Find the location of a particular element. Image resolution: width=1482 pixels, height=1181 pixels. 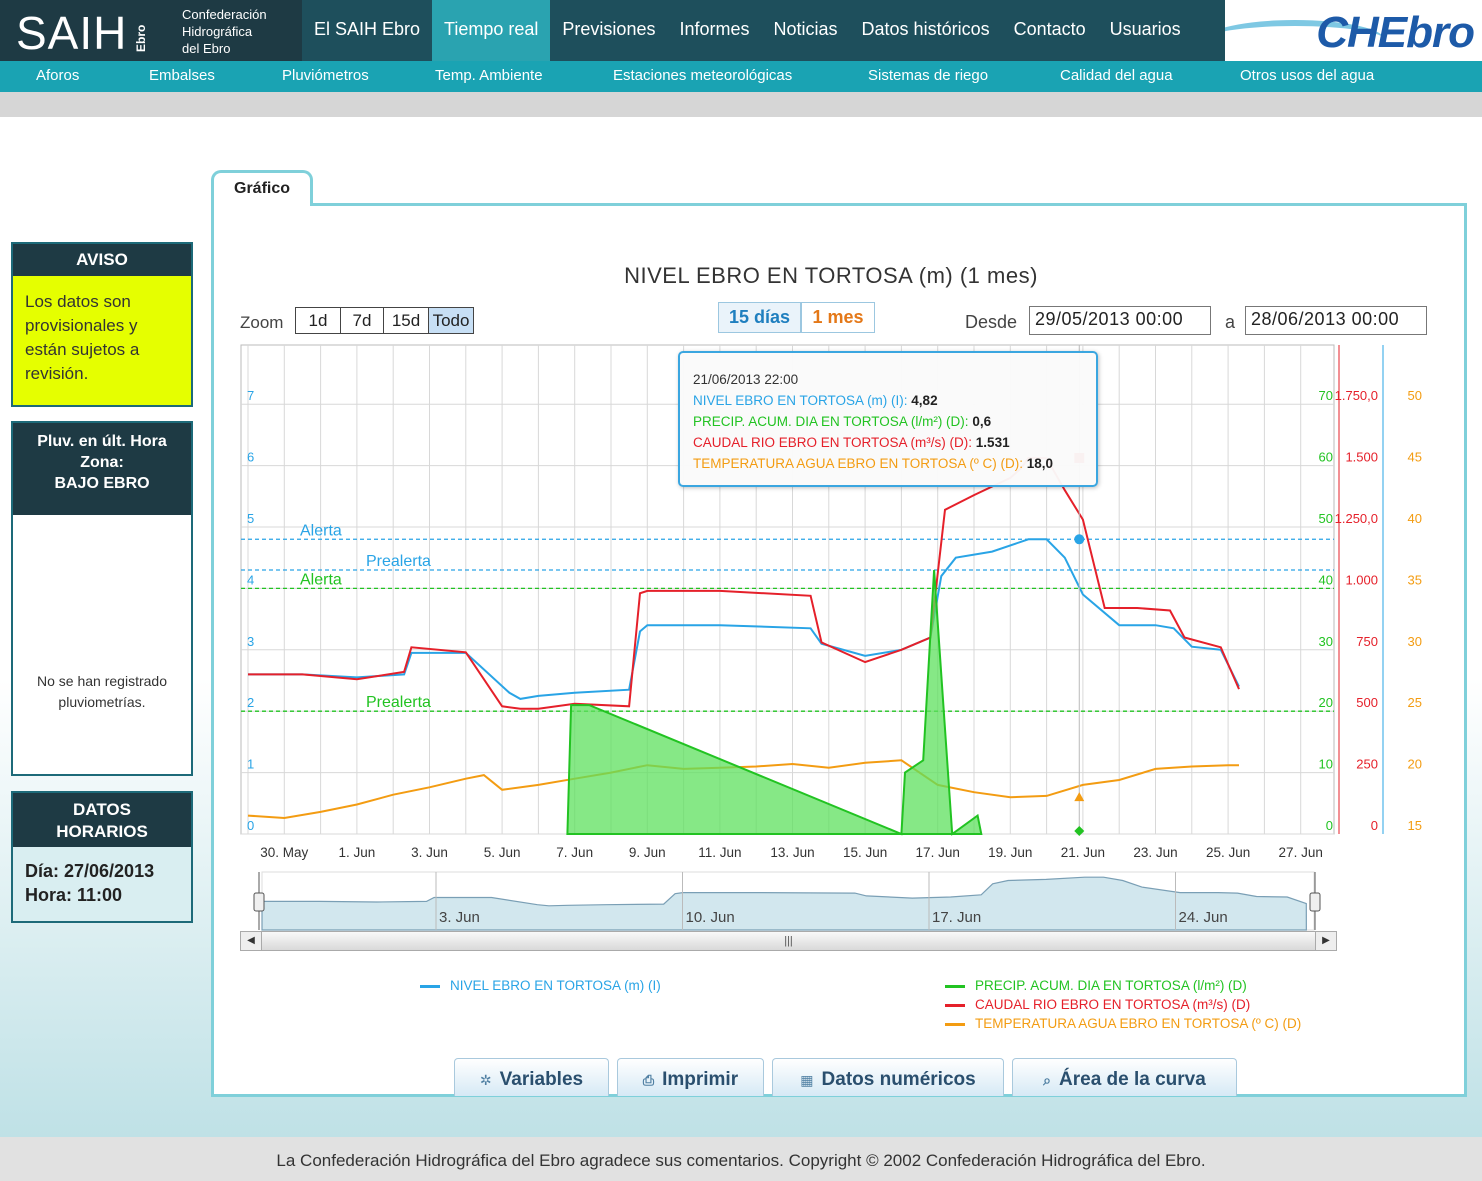

scroll-left-arrow-icon: ◀ is located at coordinates (251, 941).